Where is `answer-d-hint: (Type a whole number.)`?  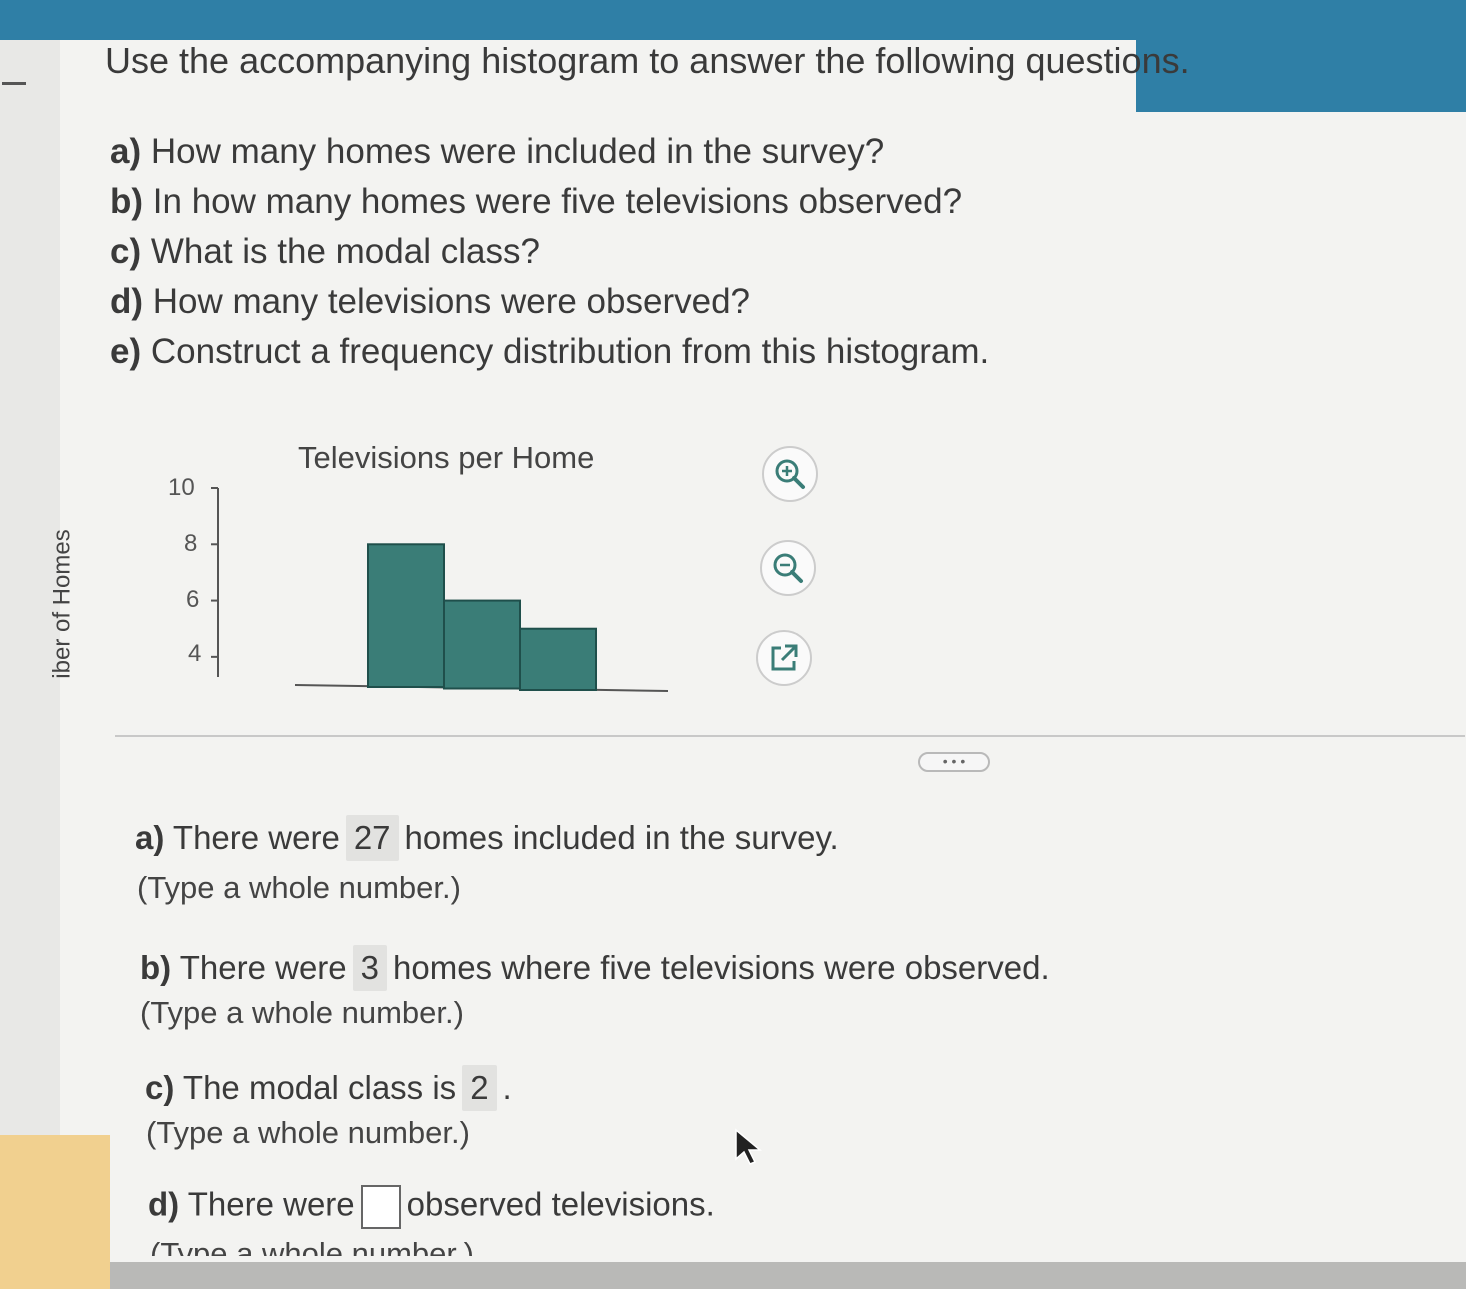
answer-d-hint: (Type a whole number.) is located at coordinates (312, 1246).